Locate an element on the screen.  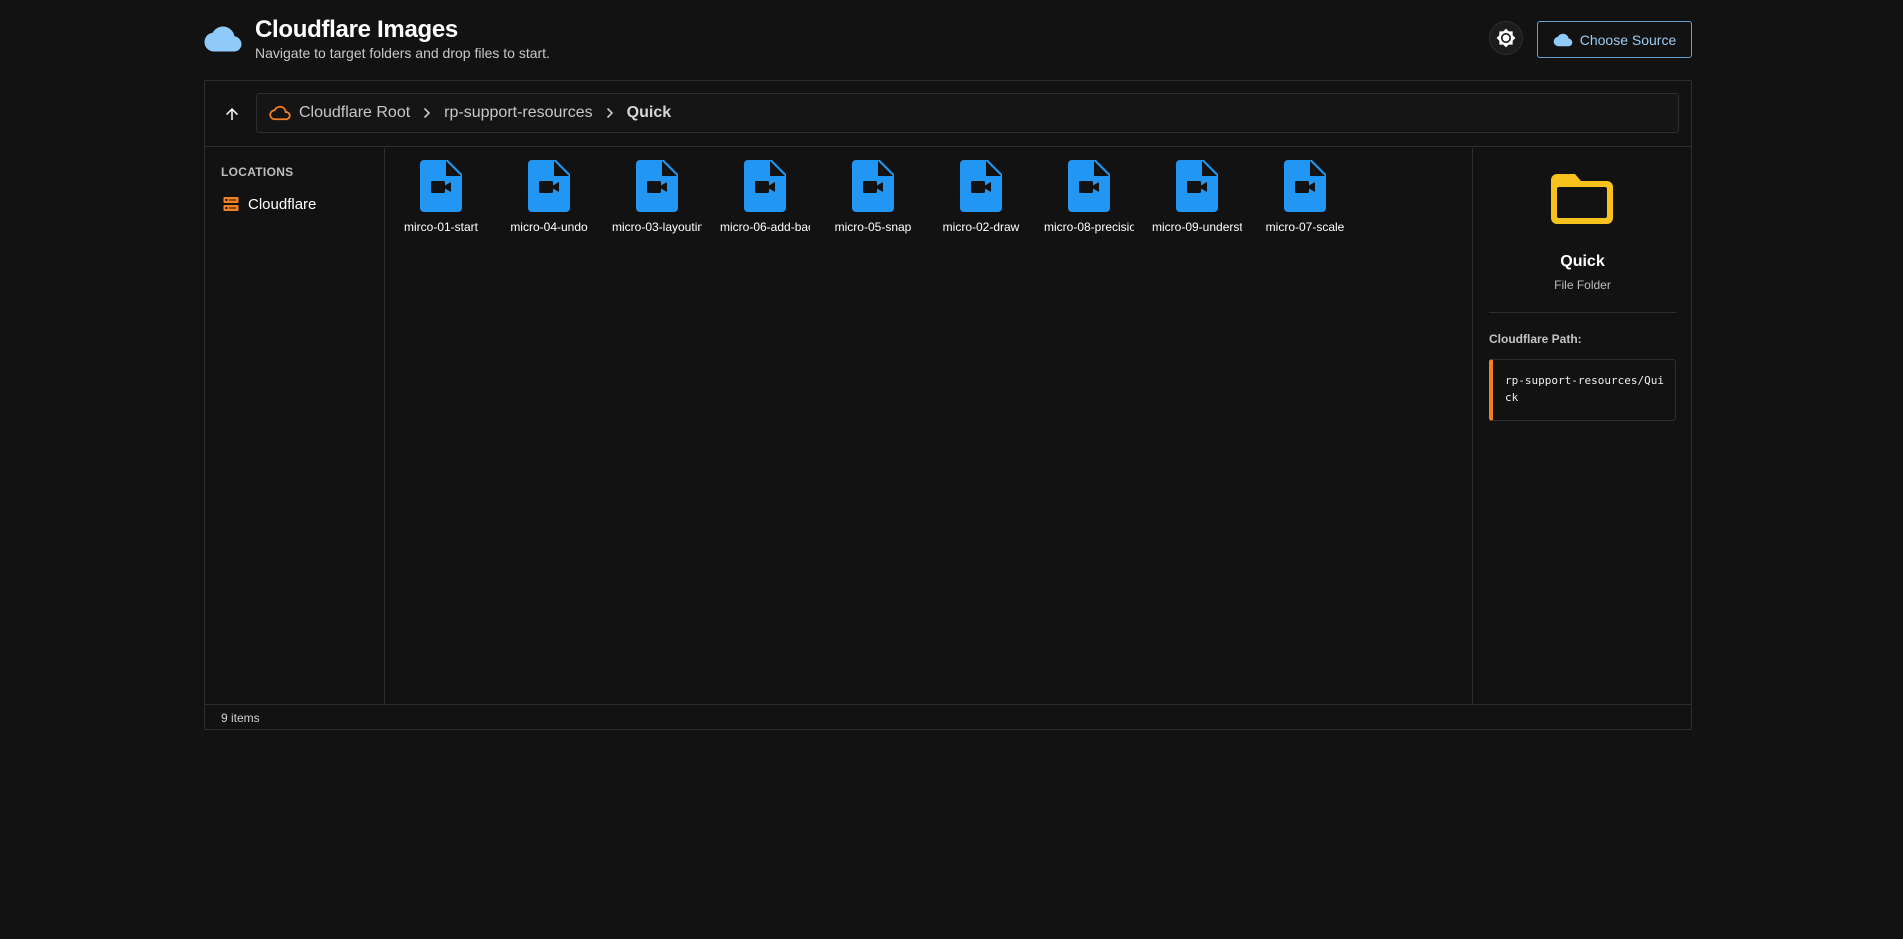
details-name: Quick is located at coordinates (1582, 261).